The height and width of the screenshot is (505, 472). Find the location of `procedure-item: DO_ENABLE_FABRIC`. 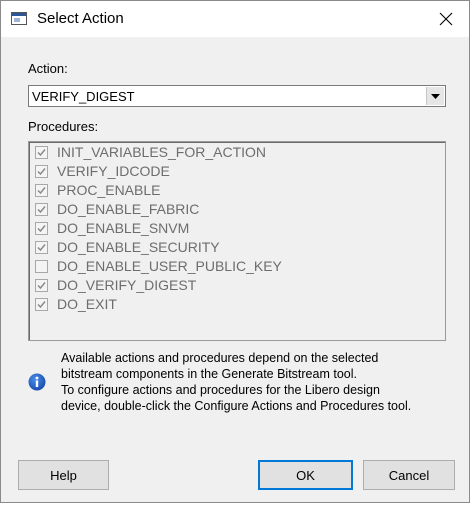

procedure-item: DO_ENABLE_FABRIC is located at coordinates (117, 209).